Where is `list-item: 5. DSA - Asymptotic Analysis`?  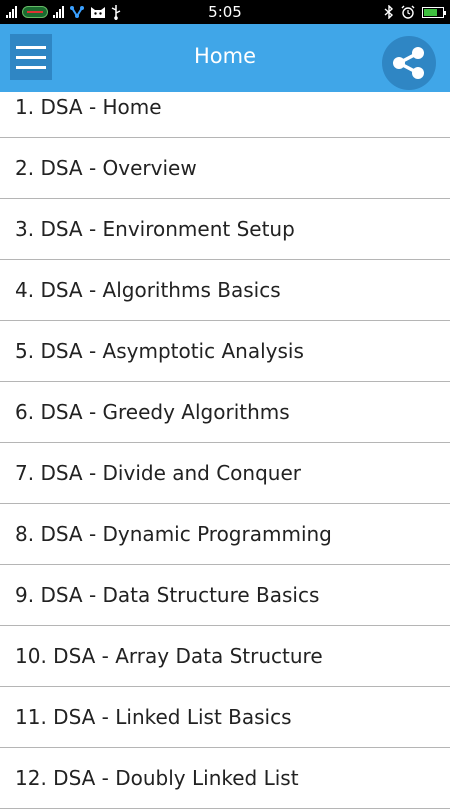 list-item: 5. DSA - Asymptotic Analysis is located at coordinates (225, 351).